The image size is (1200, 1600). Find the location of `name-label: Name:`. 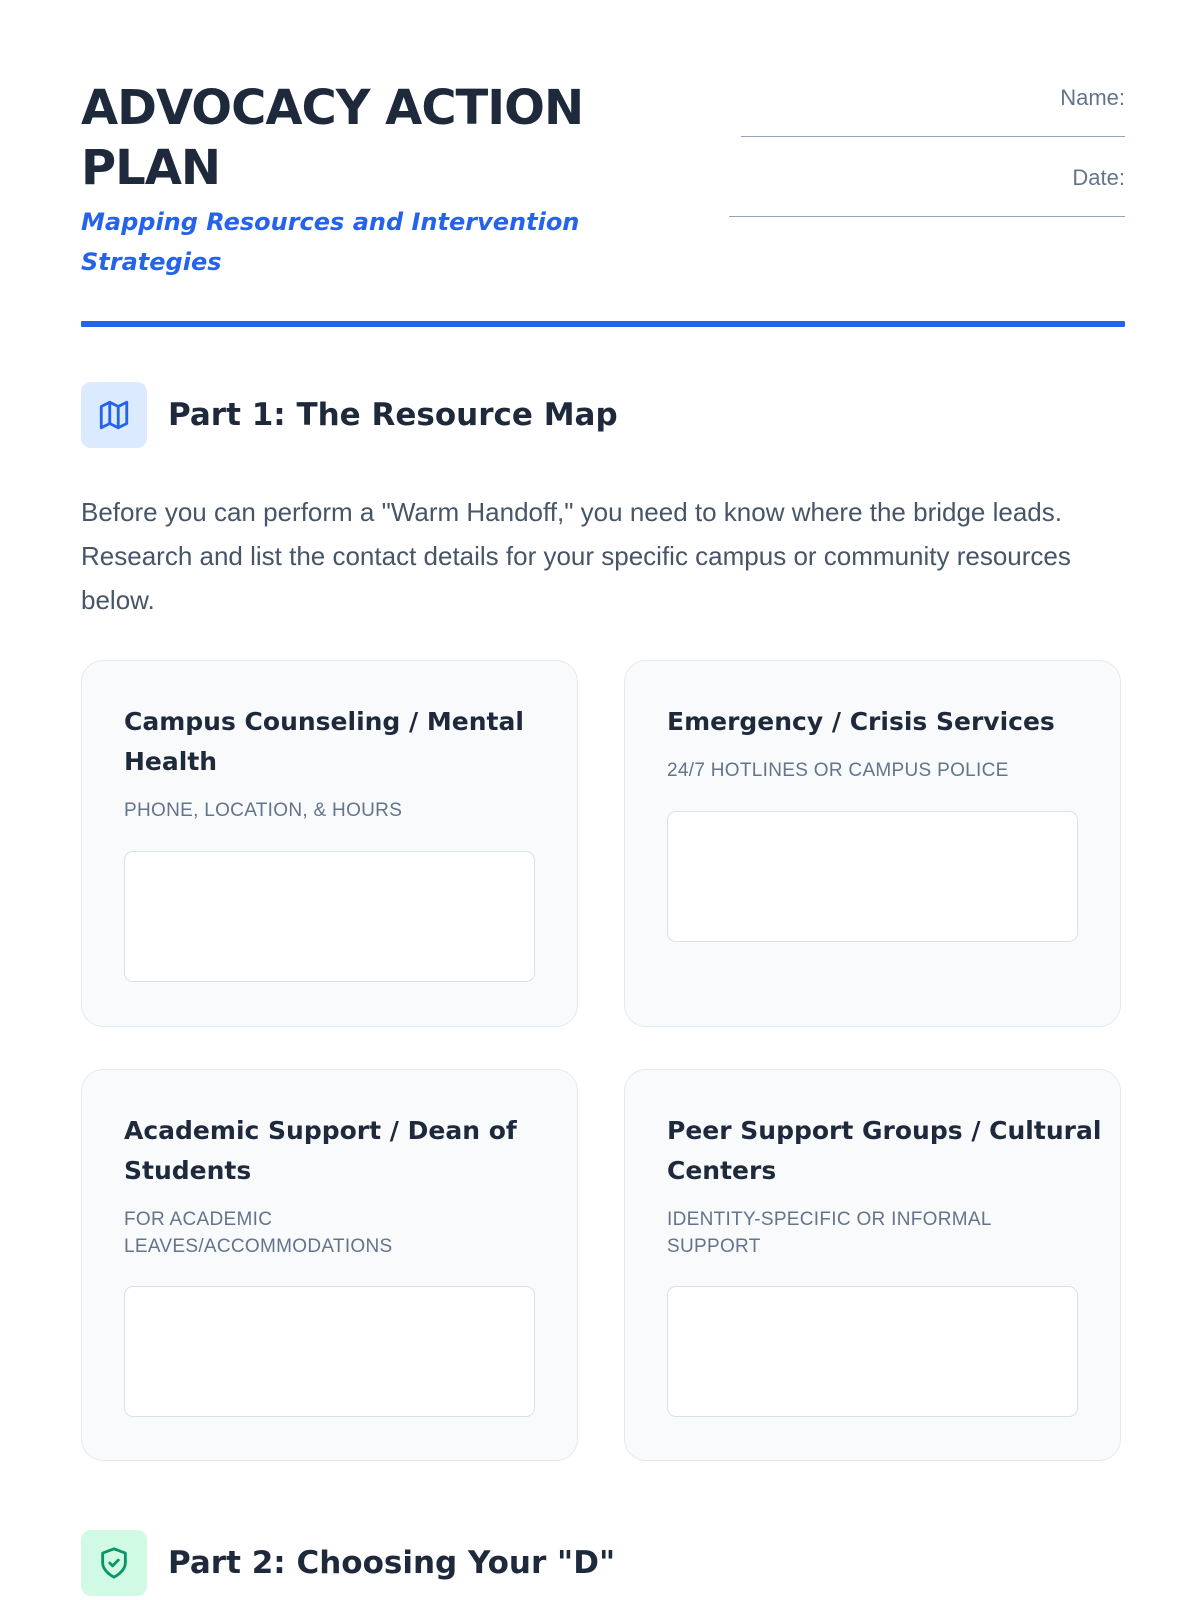

name-label: Name: is located at coordinates (1092, 97).